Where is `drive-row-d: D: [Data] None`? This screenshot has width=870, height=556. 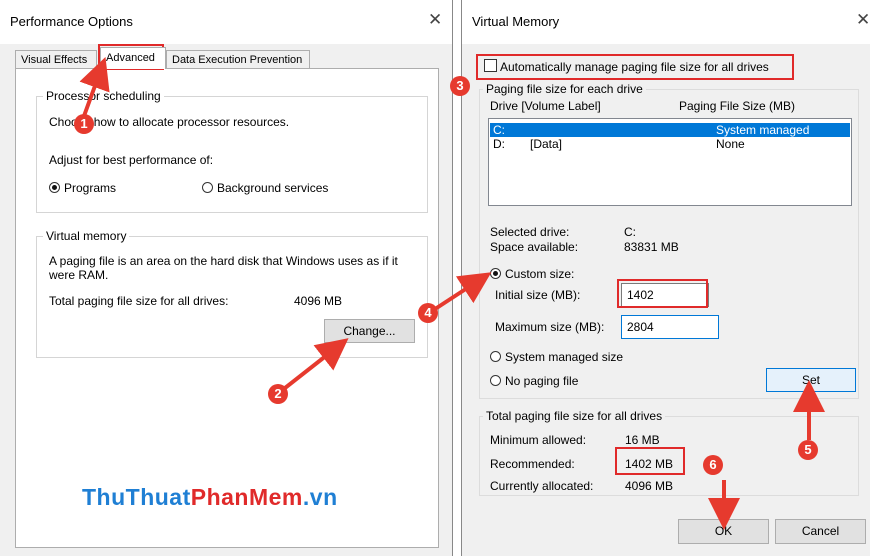 drive-row-d: D: [Data] None is located at coordinates (670, 144).